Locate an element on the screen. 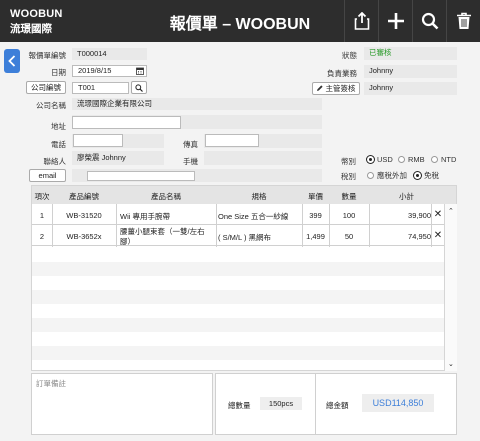  row-spec: One Size 五合一紗線 is located at coordinates (261, 216).